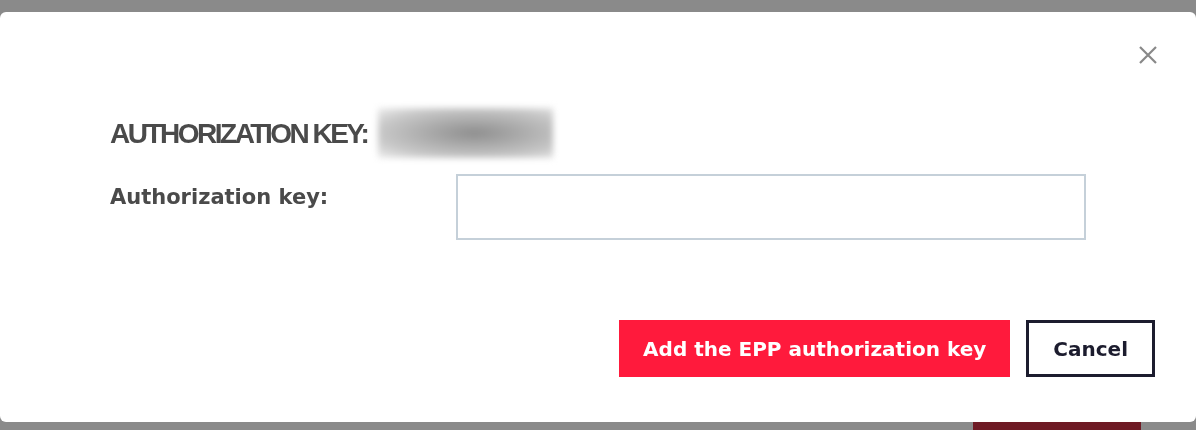 The width and height of the screenshot is (1196, 430). I want to click on input-field, so click(771, 207).